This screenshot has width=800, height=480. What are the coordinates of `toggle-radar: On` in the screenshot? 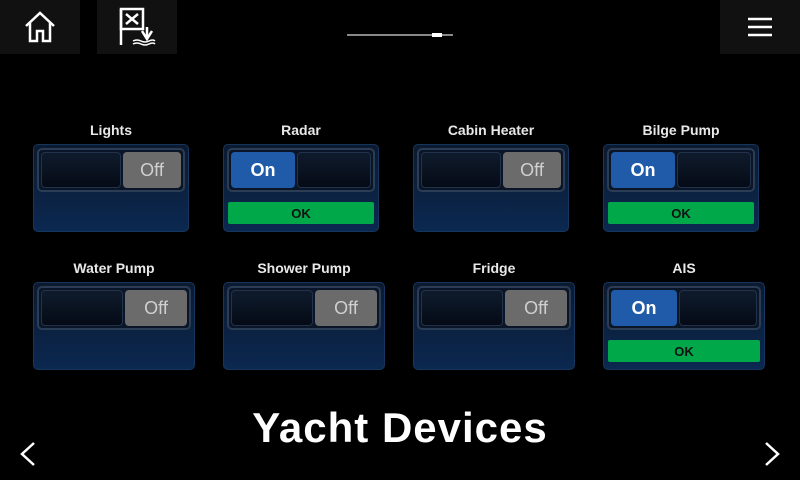 It's located at (301, 170).